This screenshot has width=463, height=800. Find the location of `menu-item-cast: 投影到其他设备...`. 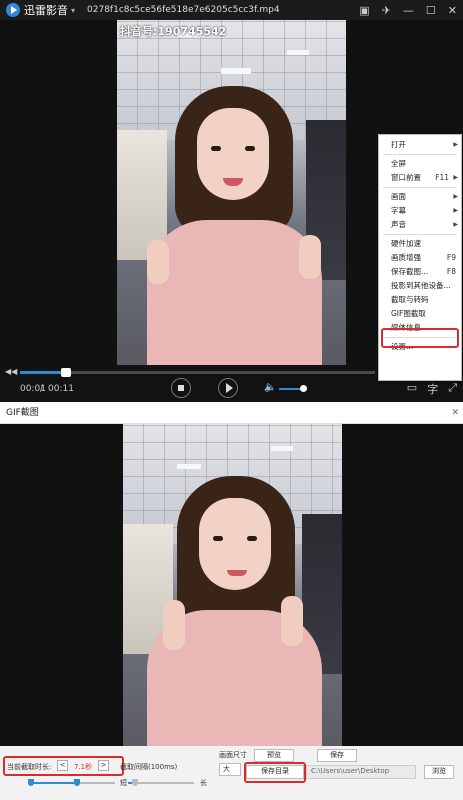

menu-item-cast: 投影到其他设备... is located at coordinates (420, 286).